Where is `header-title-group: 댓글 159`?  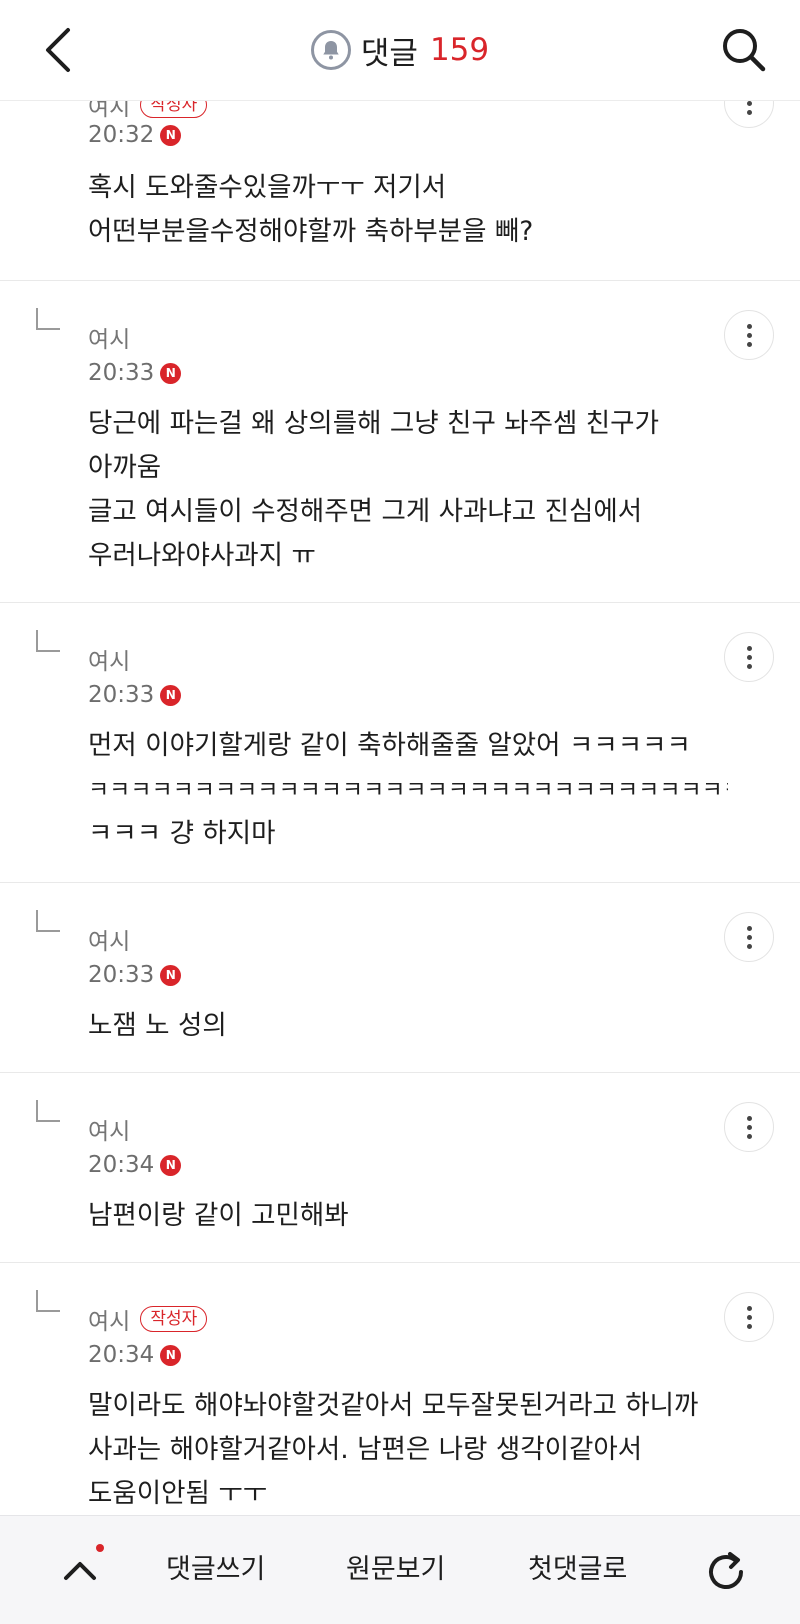 header-title-group: 댓글 159 is located at coordinates (400, 50).